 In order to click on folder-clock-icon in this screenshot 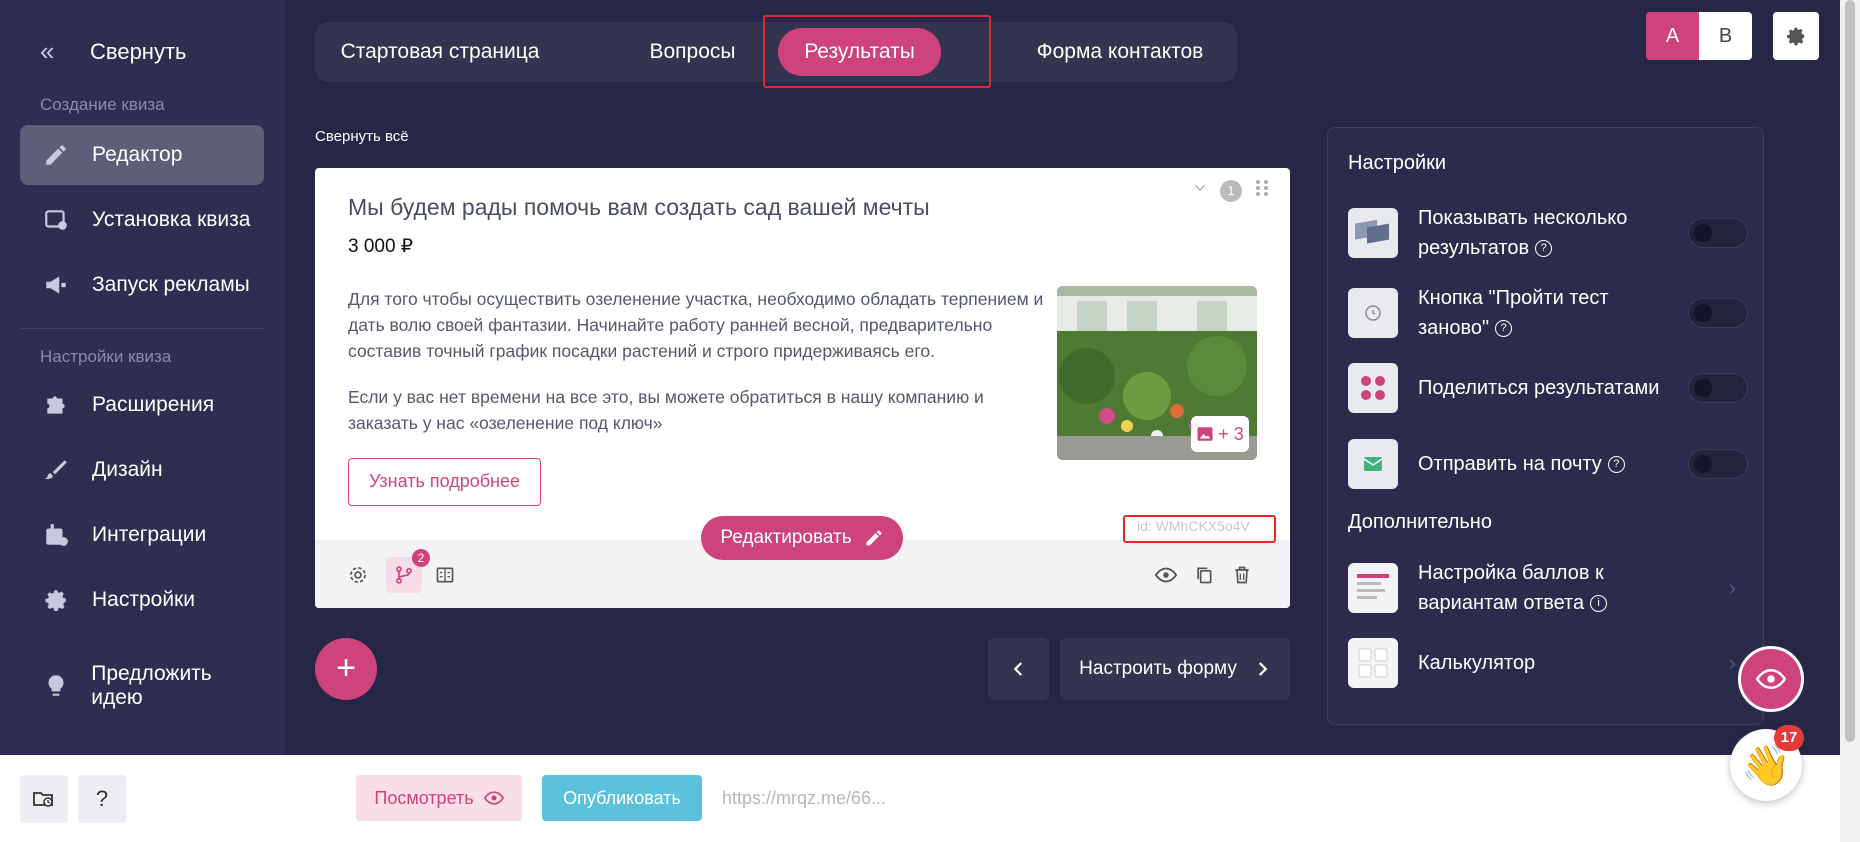, I will do `click(43, 799)`.